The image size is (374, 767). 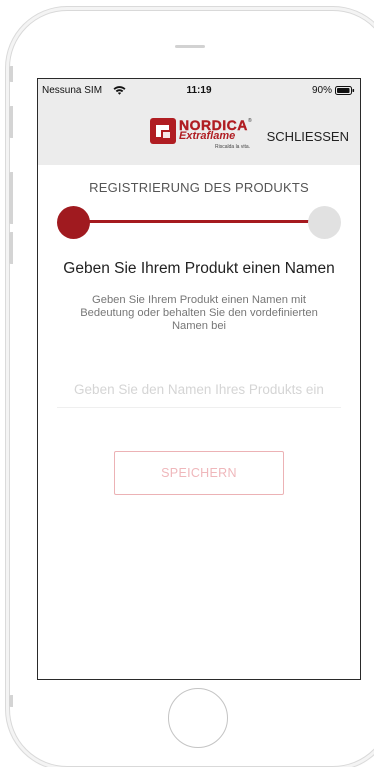 What do you see at coordinates (199, 268) in the screenshot?
I see `page-heading: Geben Sie Ihrem Produkt einen Namen` at bounding box center [199, 268].